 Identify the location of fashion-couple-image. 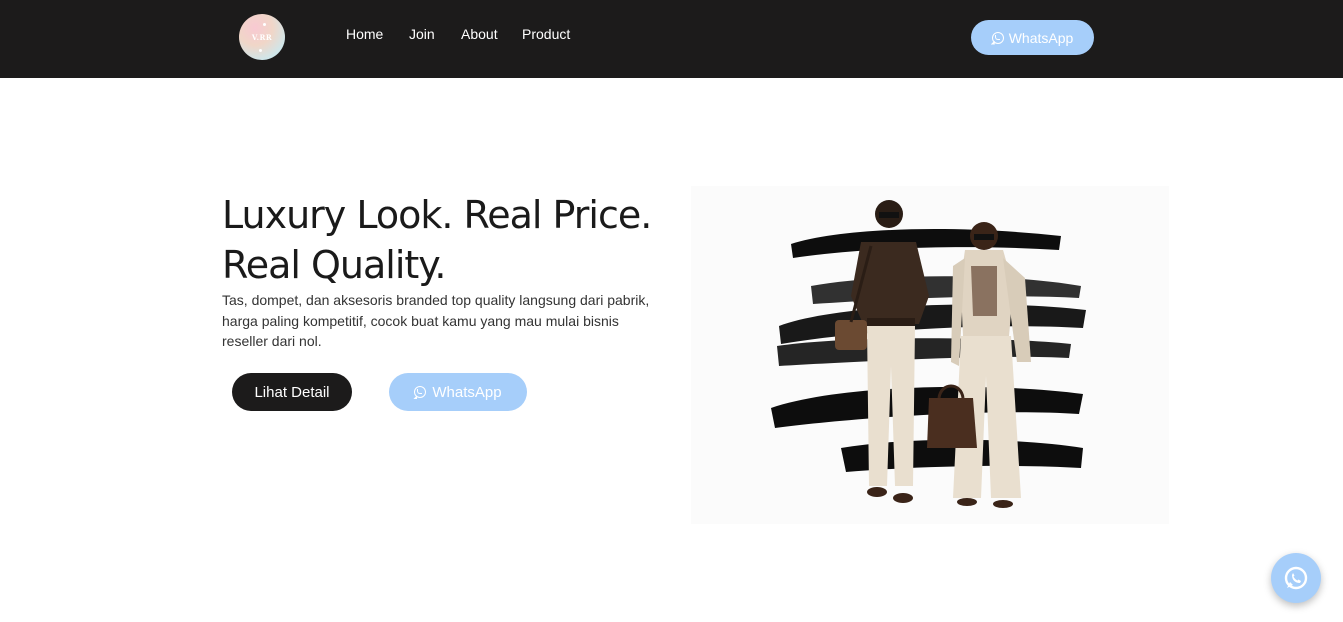
(928, 354).